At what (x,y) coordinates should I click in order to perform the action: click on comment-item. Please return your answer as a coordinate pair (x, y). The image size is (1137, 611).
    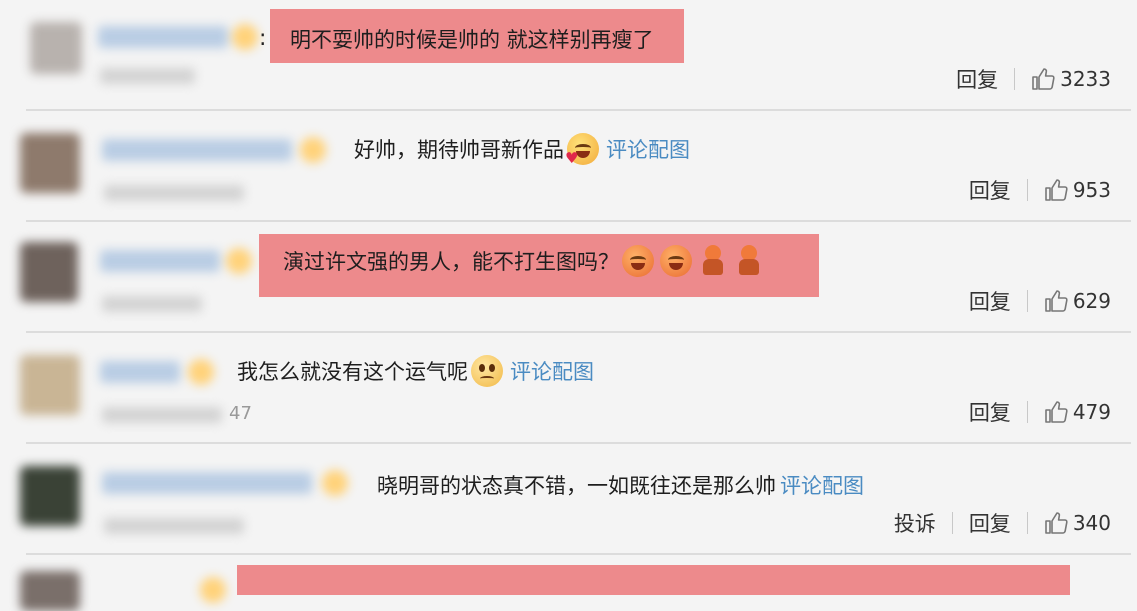
    Looking at the image, I should click on (568, 583).